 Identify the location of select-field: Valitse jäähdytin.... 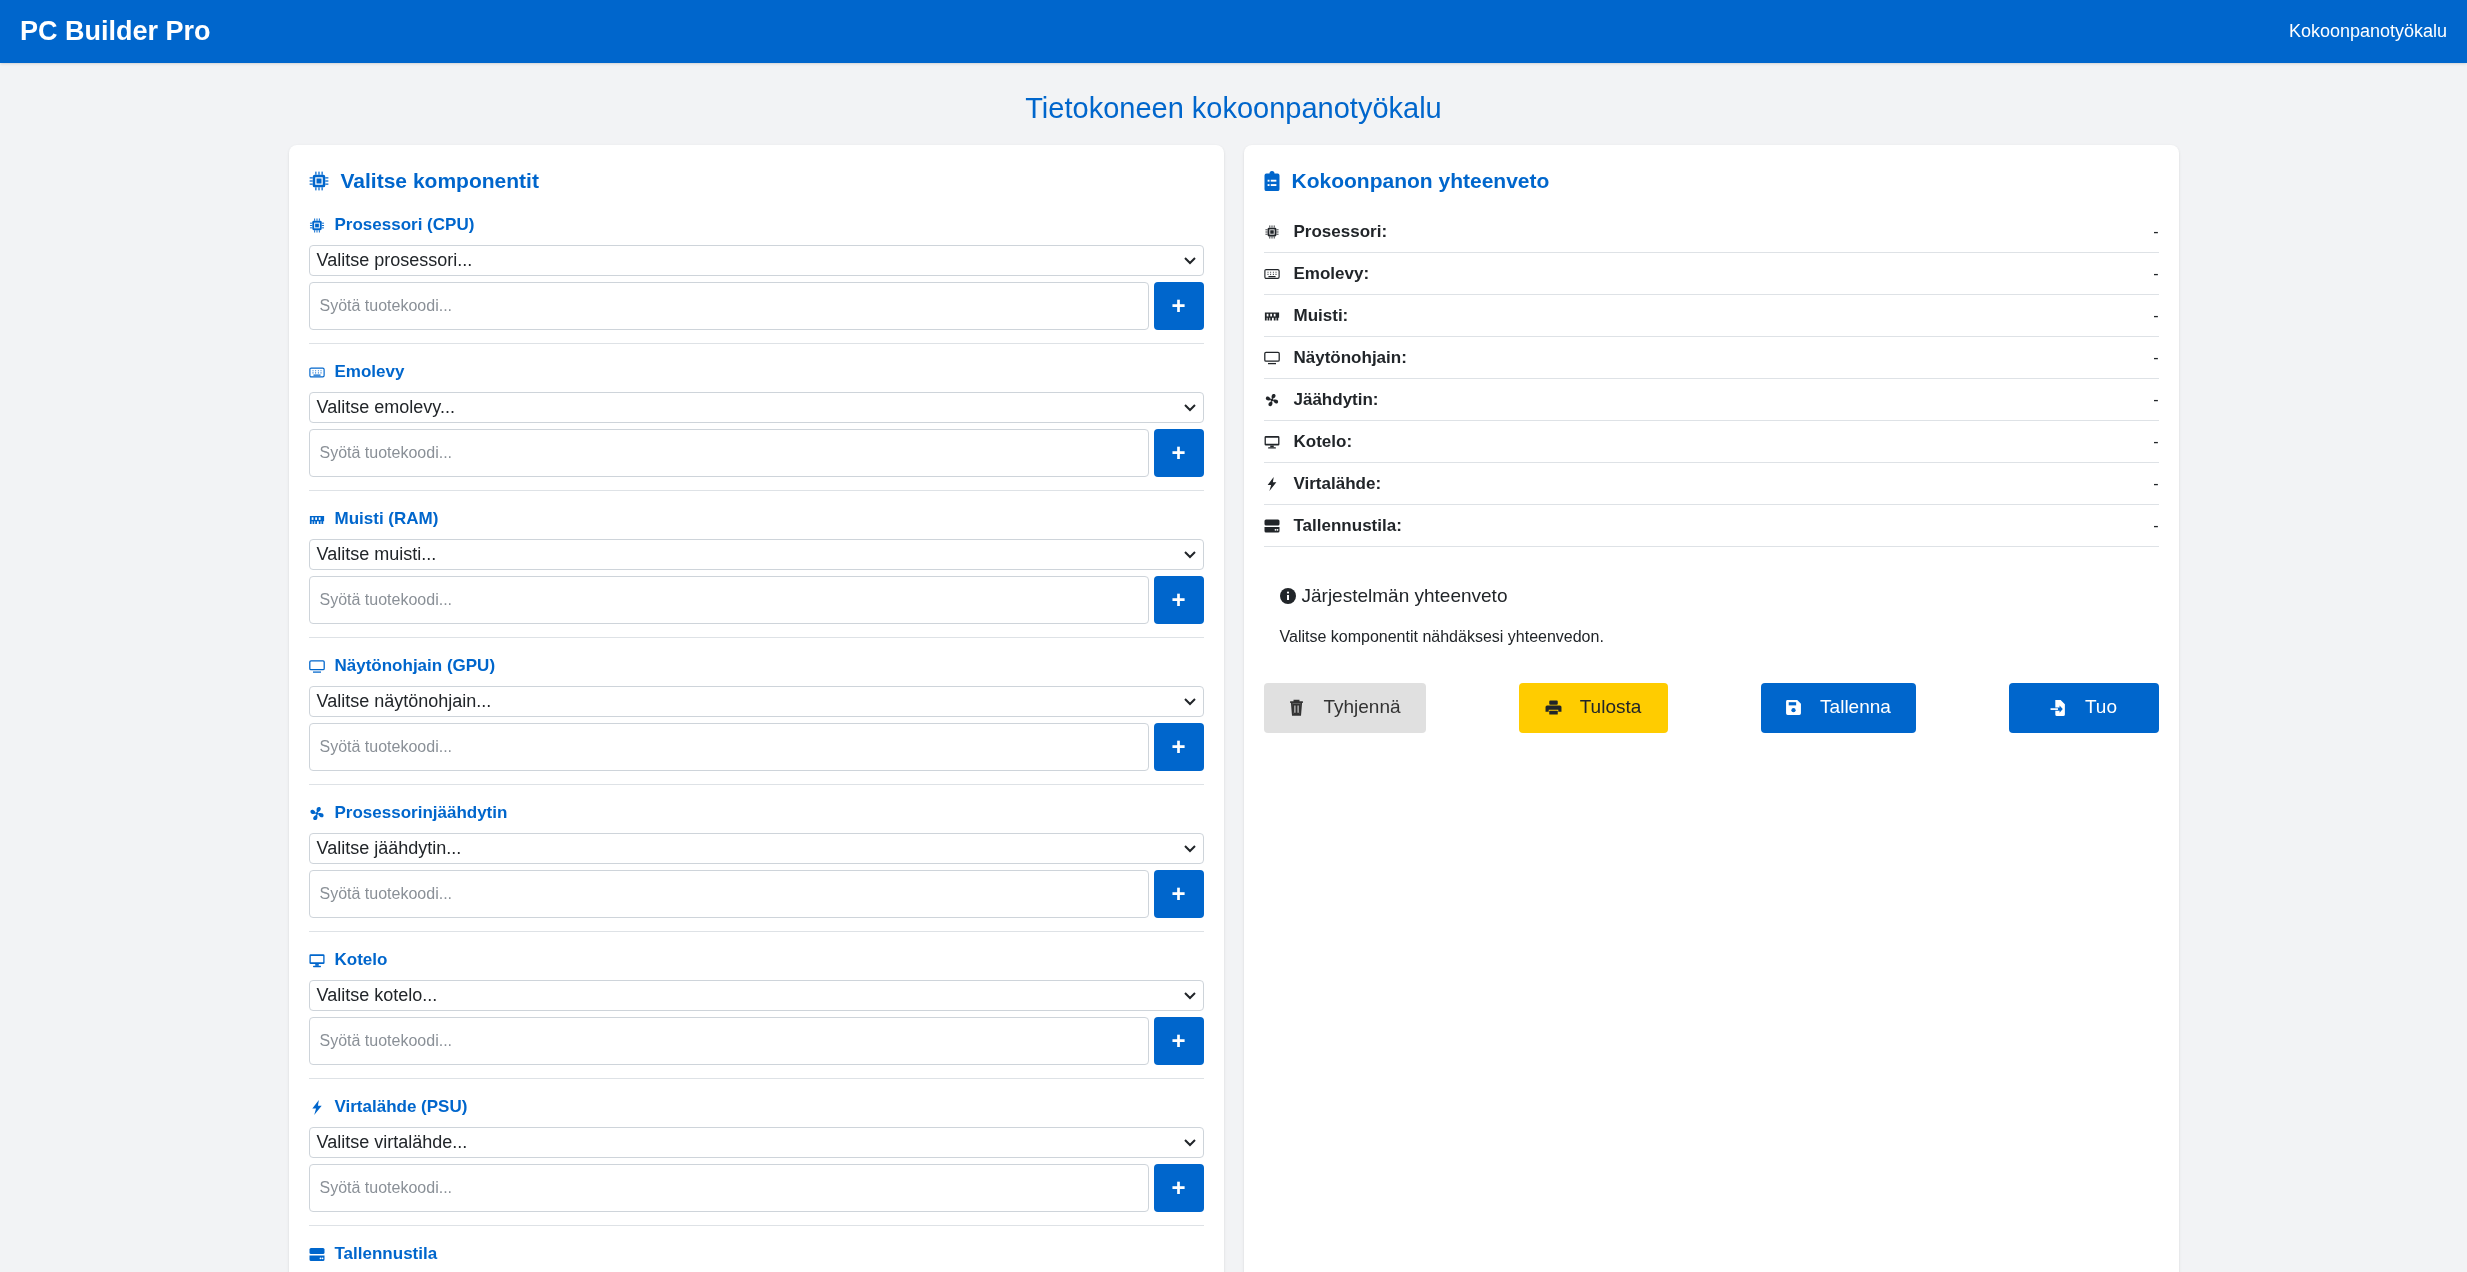
(756, 848).